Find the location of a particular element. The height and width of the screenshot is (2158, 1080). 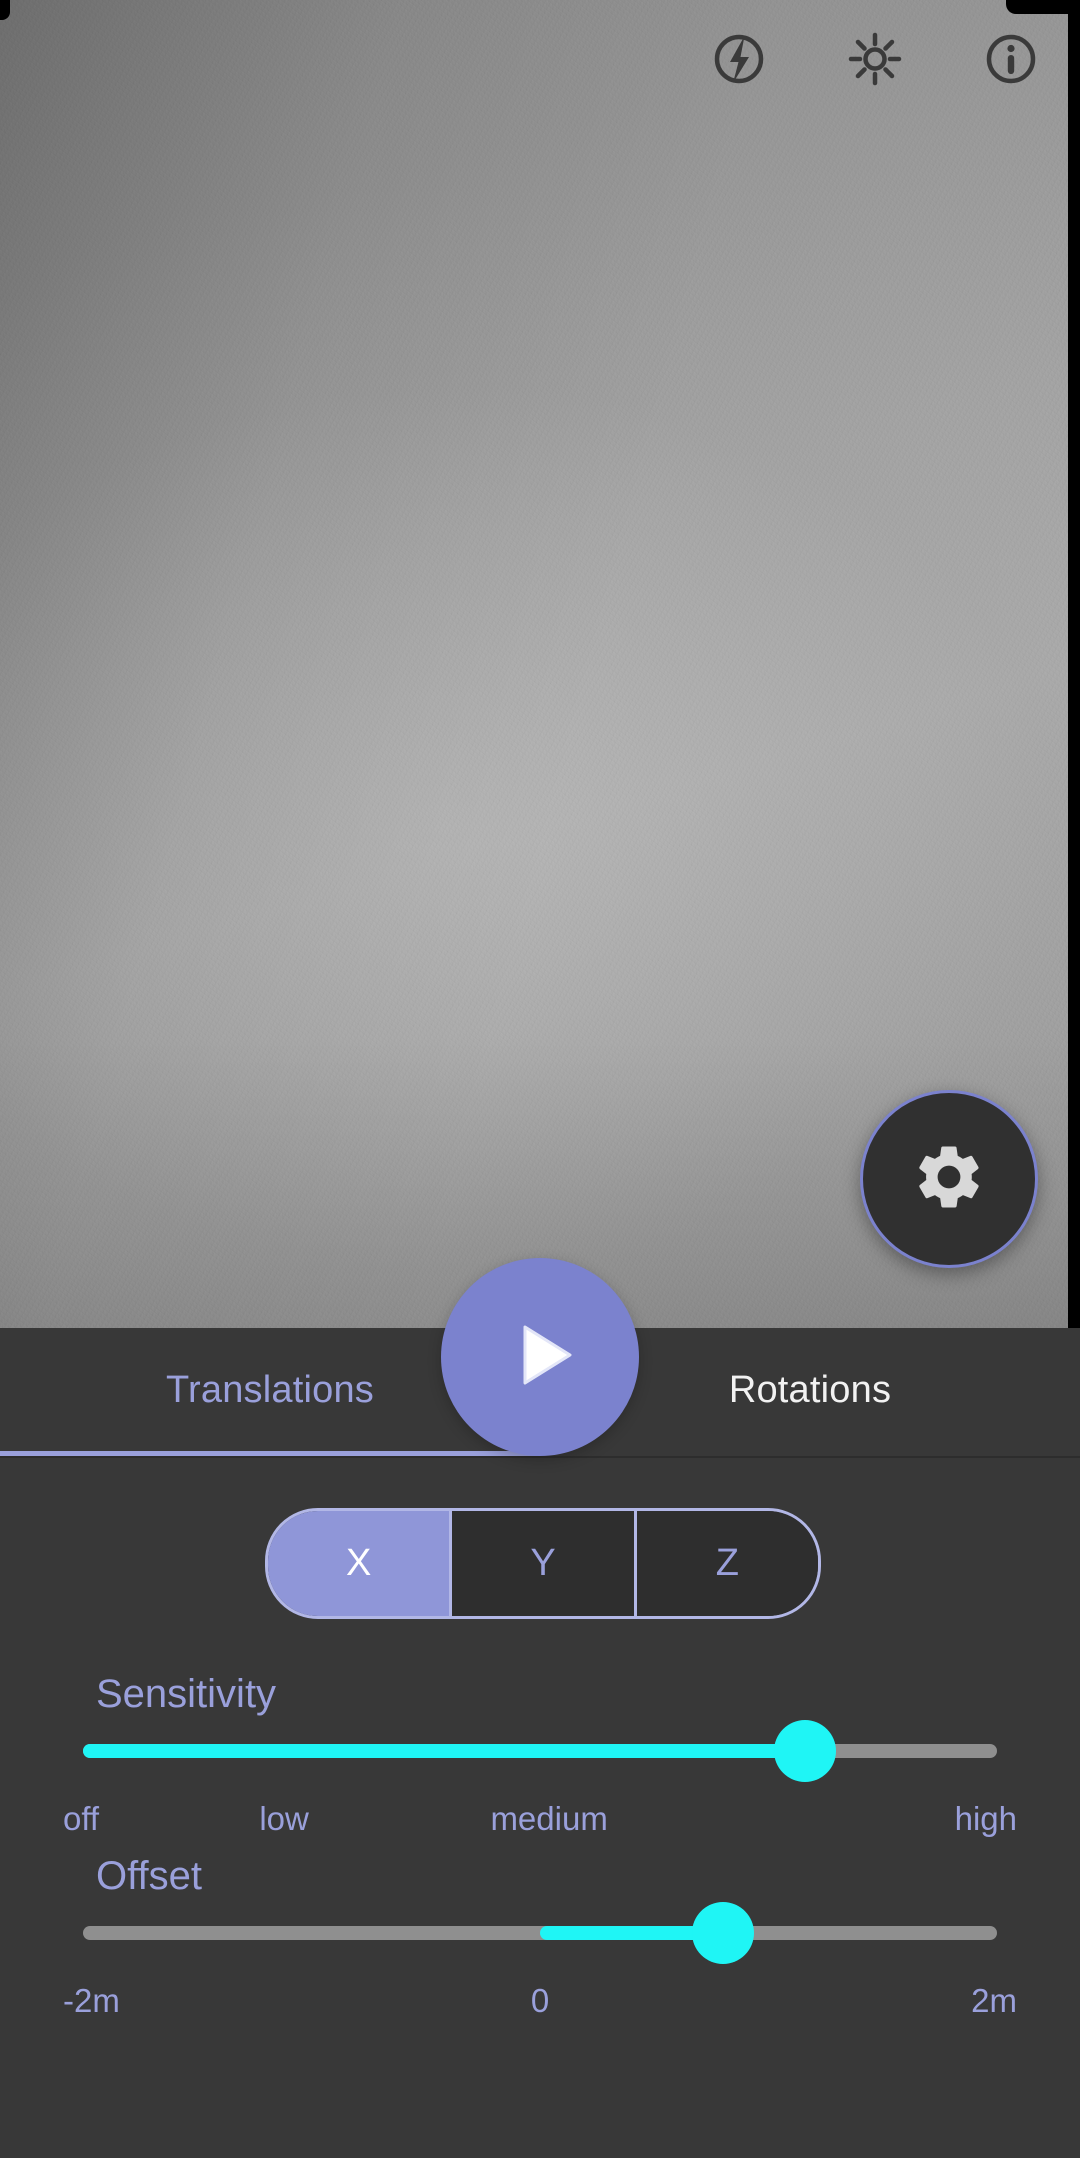

axis-option-z: Z is located at coordinates (727, 1563).